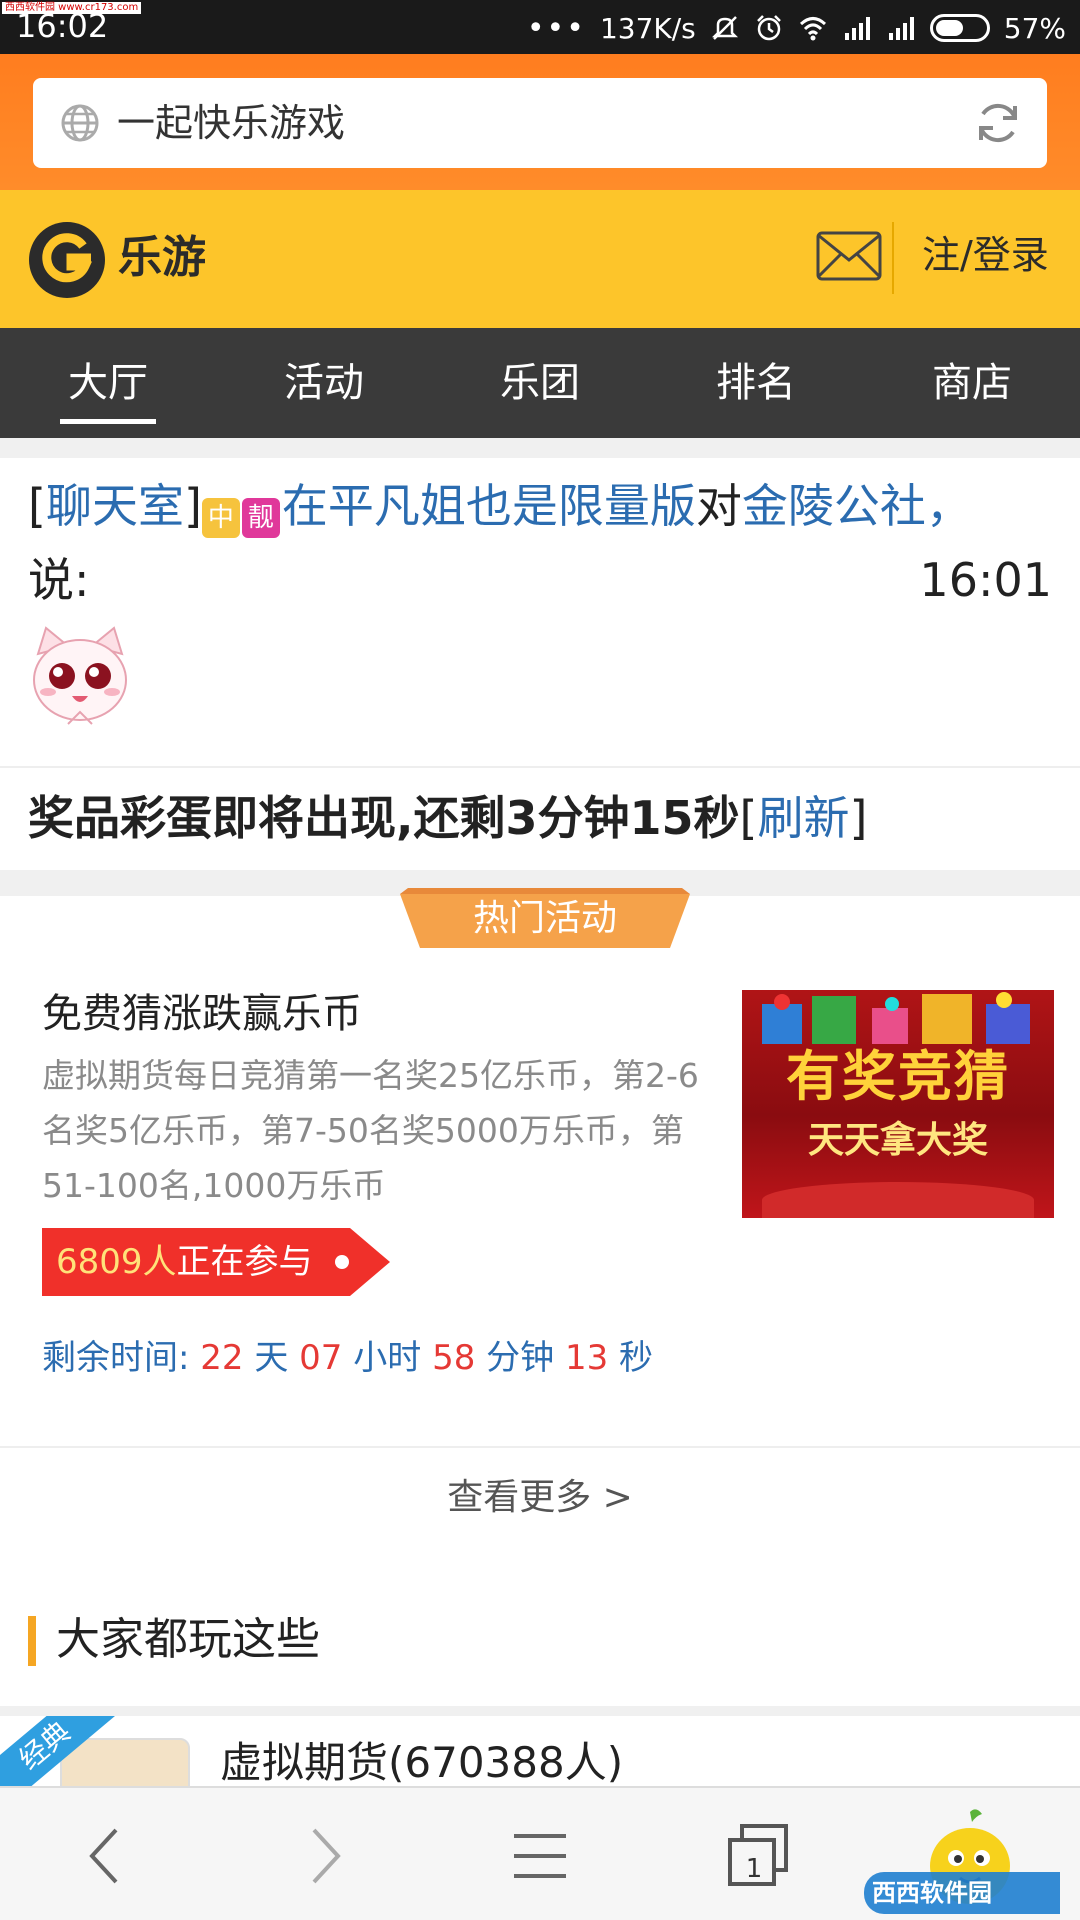 This screenshot has width=1080, height=1920. I want to click on more-dots: •••, so click(556, 28).